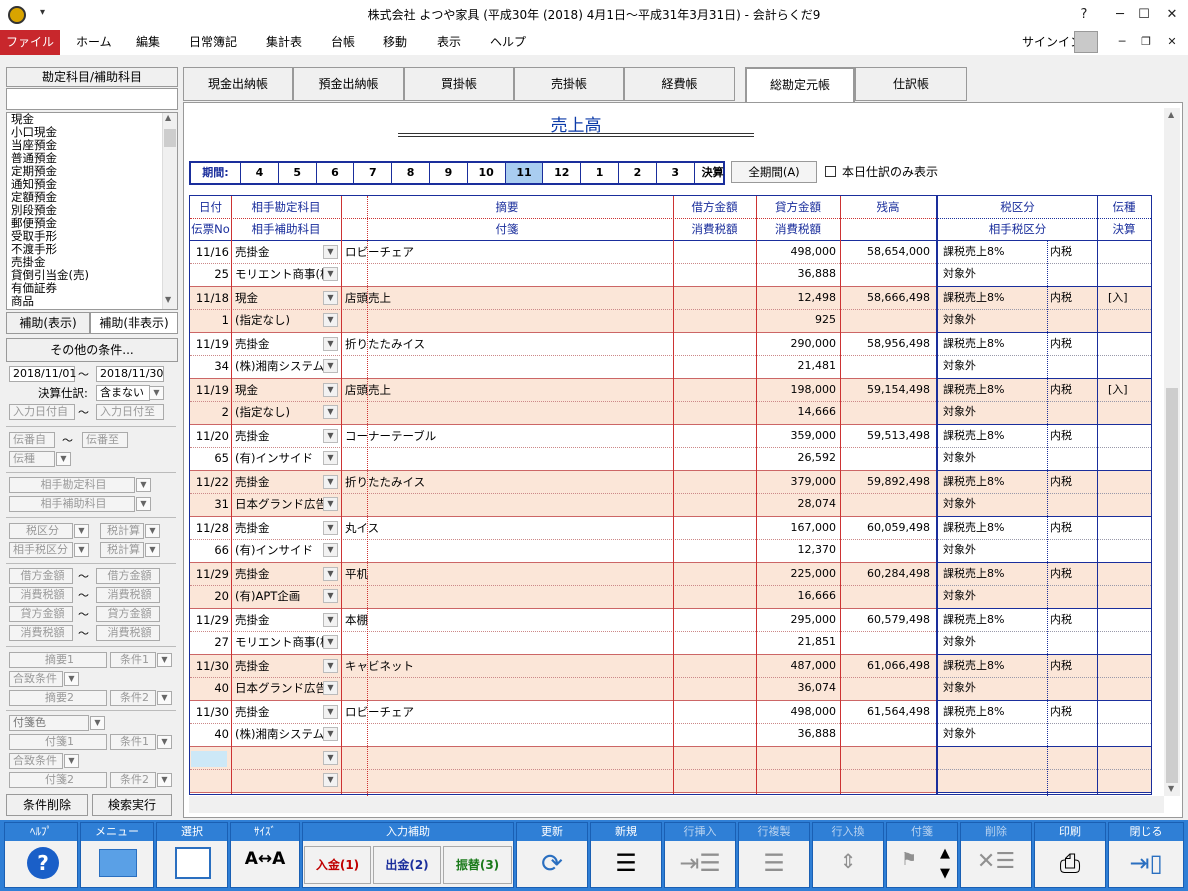 This screenshot has width=1188, height=891. What do you see at coordinates (505, 344) in the screenshot?
I see `summary-cell: 折りたたみイス` at bounding box center [505, 344].